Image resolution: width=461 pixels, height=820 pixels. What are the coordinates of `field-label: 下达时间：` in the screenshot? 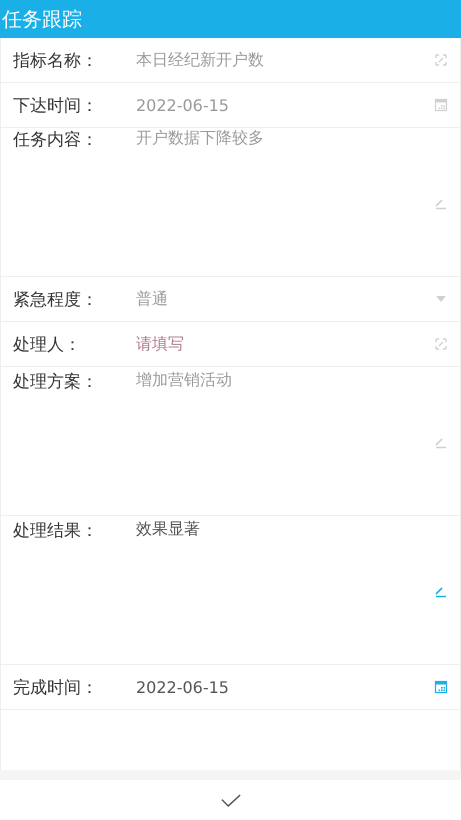 It's located at (56, 105).